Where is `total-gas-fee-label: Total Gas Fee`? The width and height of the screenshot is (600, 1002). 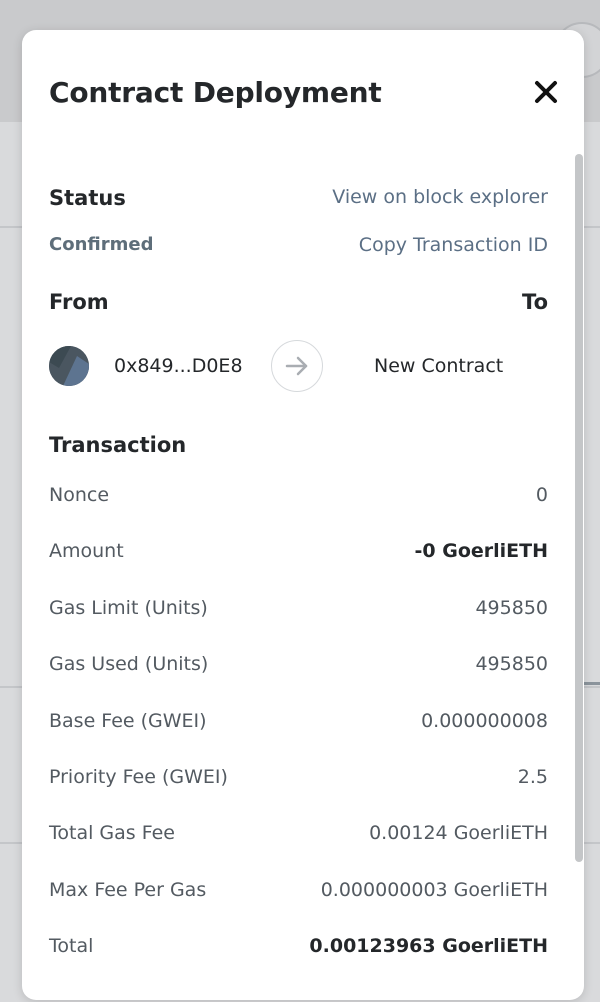
total-gas-fee-label: Total Gas Fee is located at coordinates (112, 833).